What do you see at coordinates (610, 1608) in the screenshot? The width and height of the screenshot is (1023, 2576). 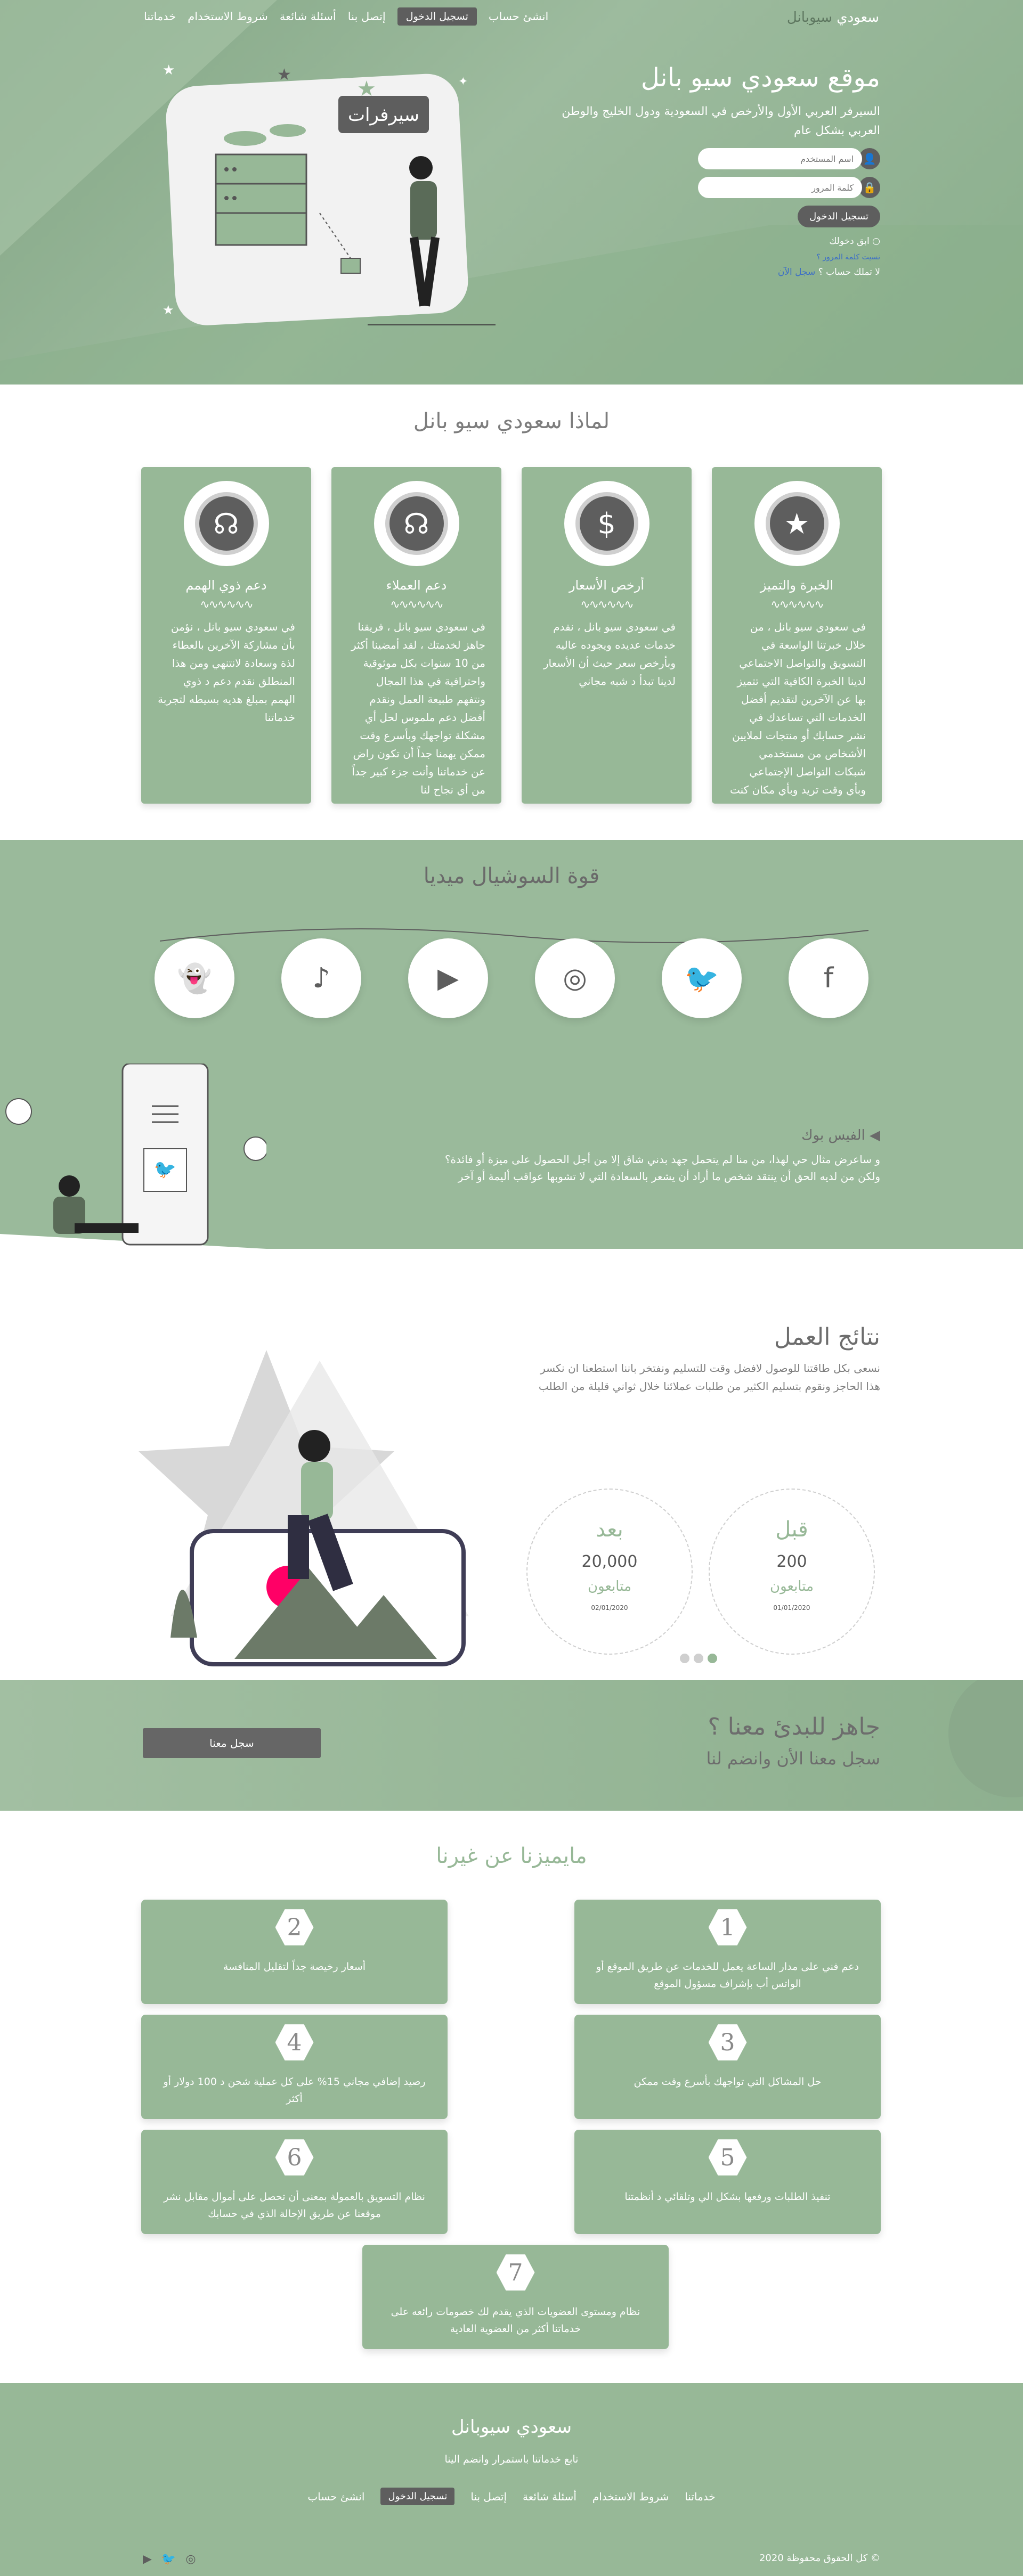 I see `after-date: 02/01/2020` at bounding box center [610, 1608].